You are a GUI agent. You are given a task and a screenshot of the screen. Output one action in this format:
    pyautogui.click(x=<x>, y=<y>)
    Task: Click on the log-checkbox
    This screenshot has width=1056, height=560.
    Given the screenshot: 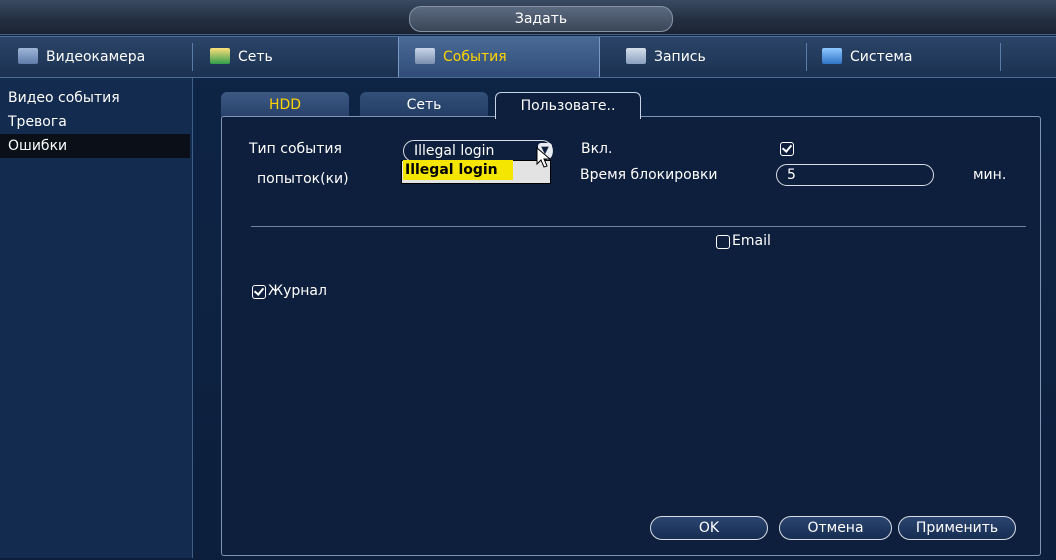 What is the action you would take?
    pyautogui.click(x=259, y=292)
    